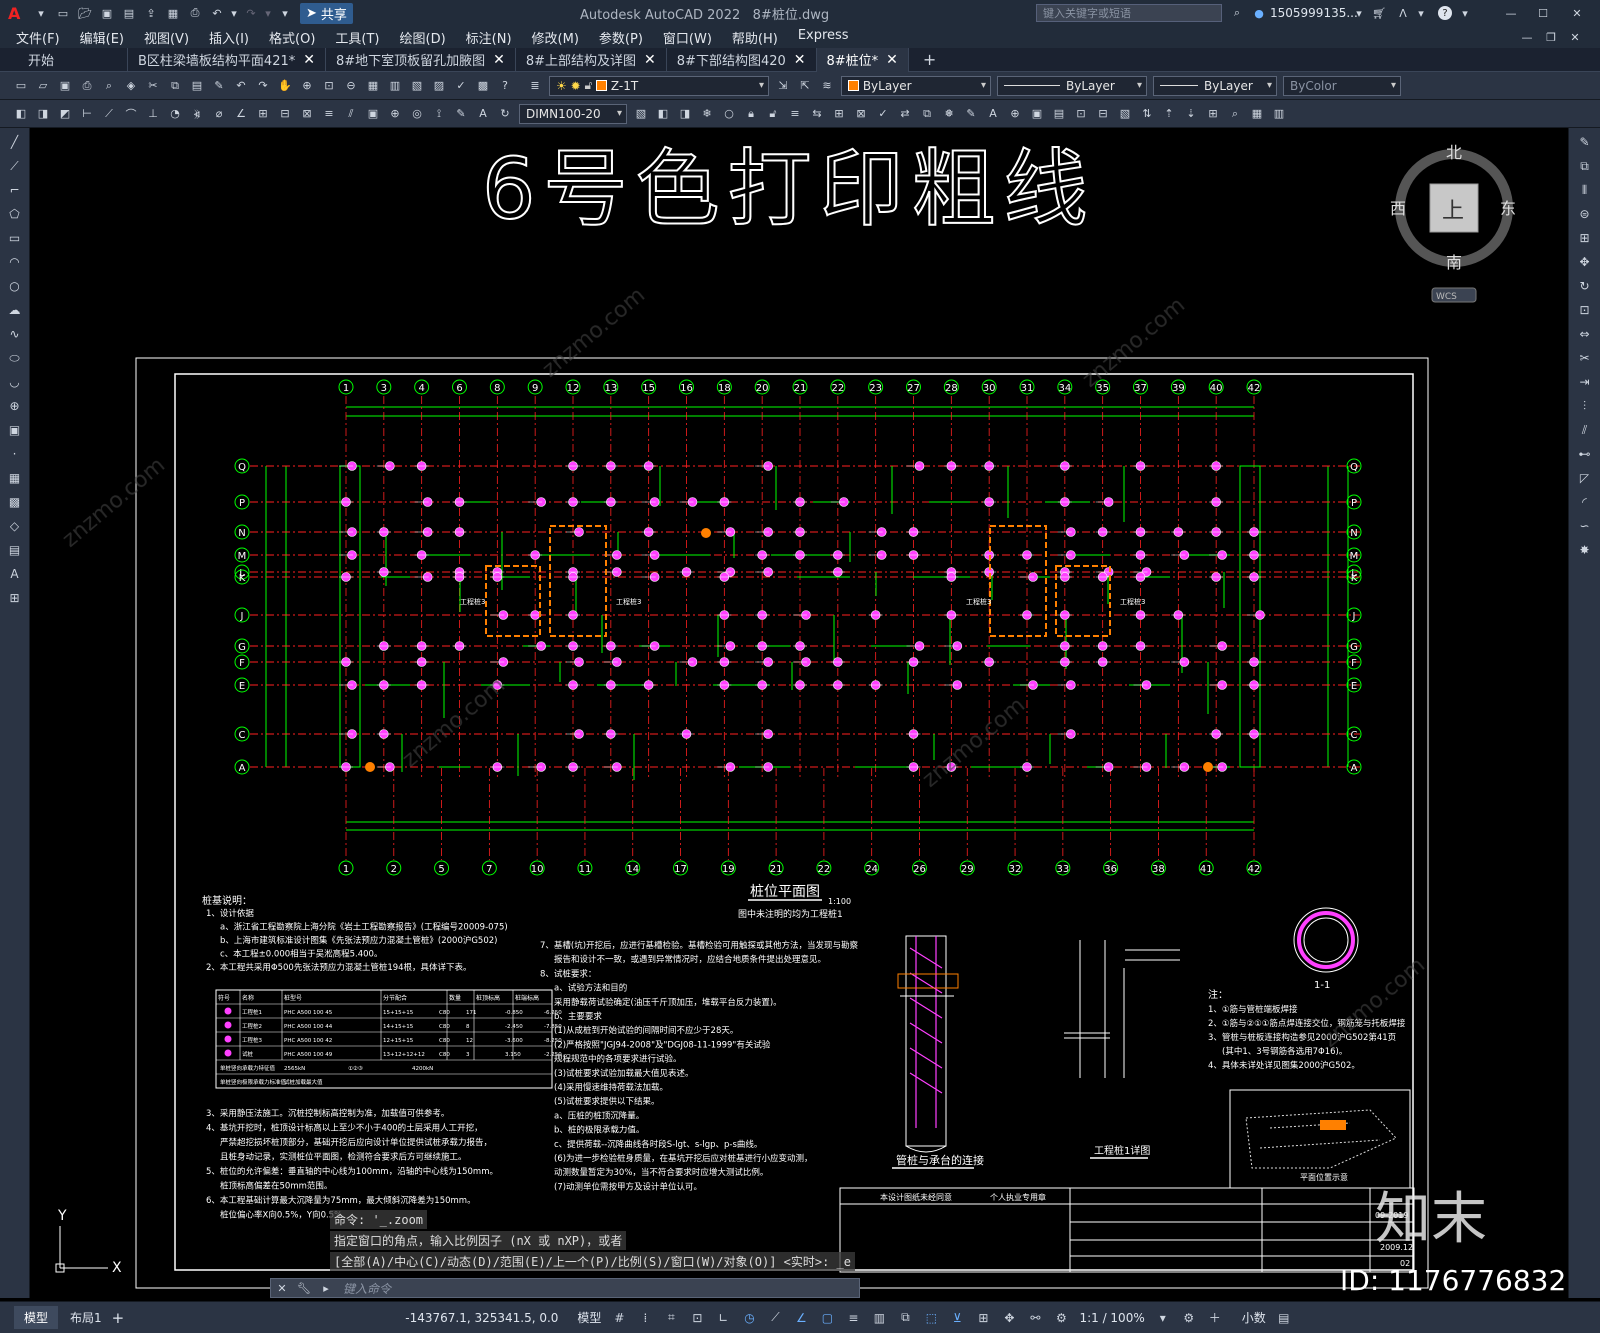 The height and width of the screenshot is (1333, 1600). What do you see at coordinates (1575, 37) in the screenshot?
I see `doc-close-icon: ✕` at bounding box center [1575, 37].